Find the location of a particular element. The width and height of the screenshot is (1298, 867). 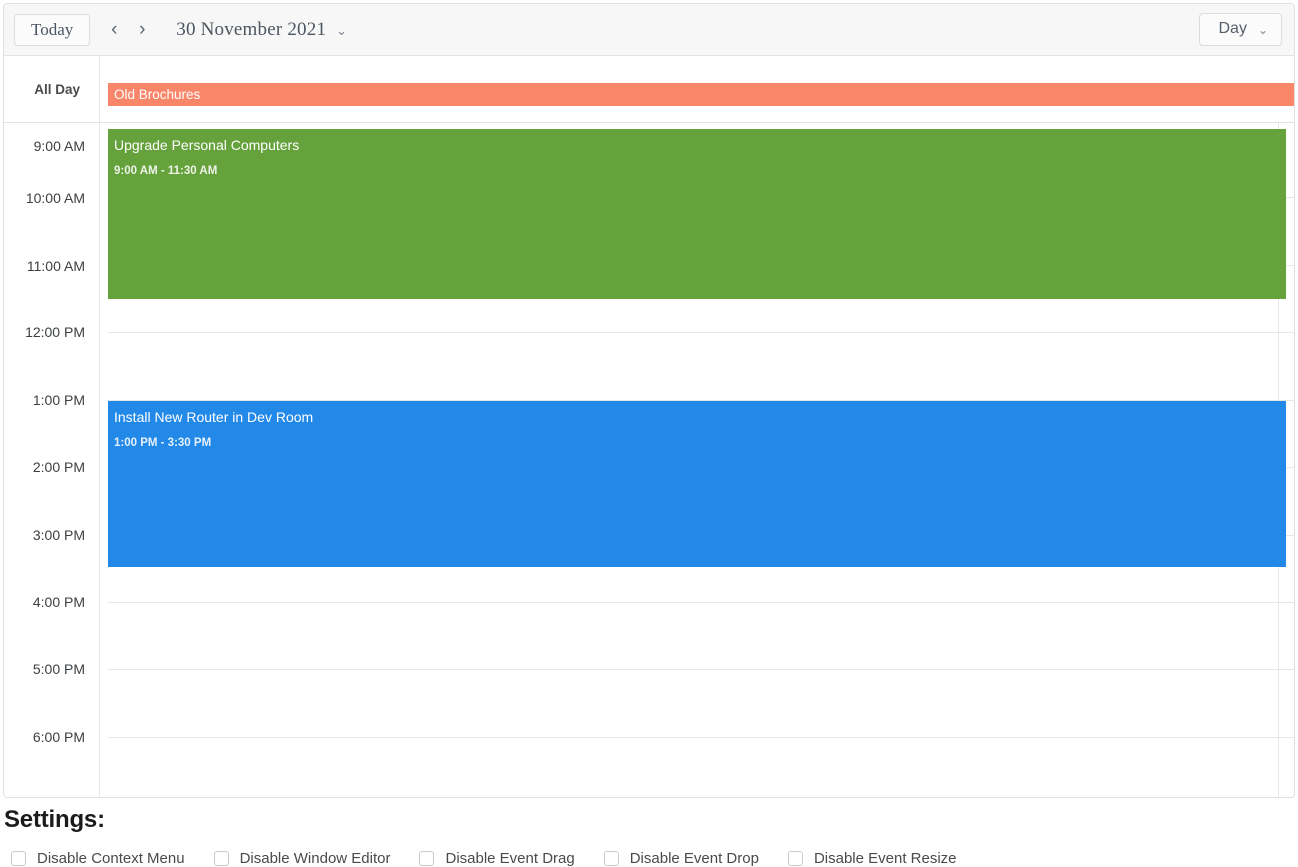

setting-option-label: Disable Context Menu is located at coordinates (111, 858).